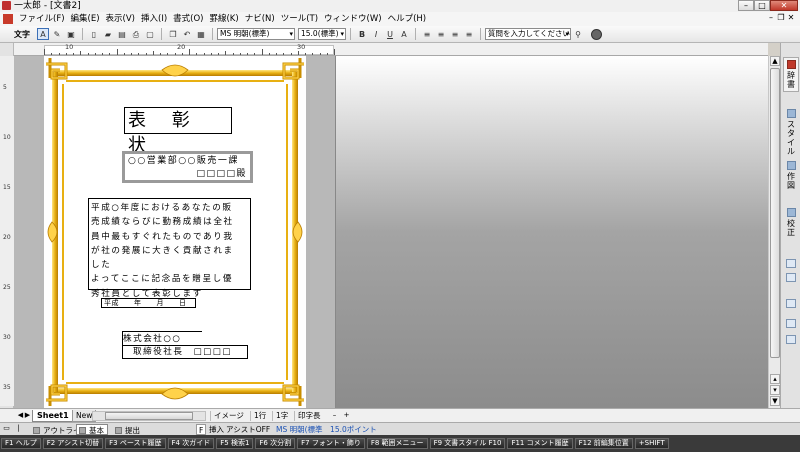  I want to click on scroll-up-arrow-icon: ▲, so click(775, 61).